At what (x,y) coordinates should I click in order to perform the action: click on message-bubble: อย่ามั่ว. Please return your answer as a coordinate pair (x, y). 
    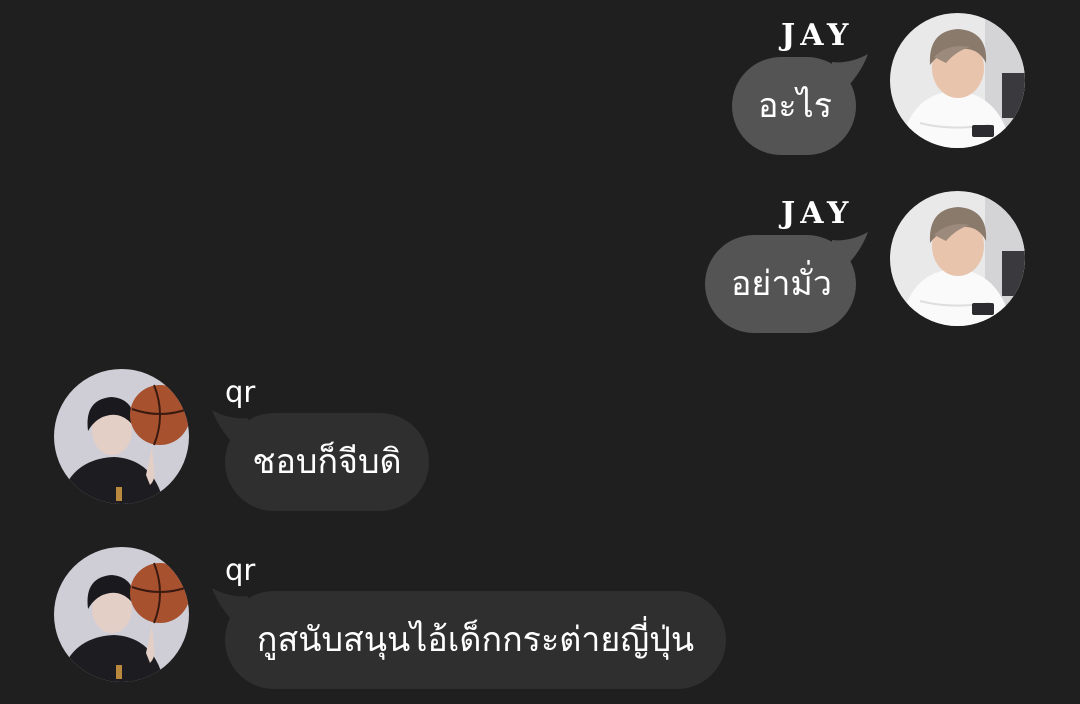
    Looking at the image, I should click on (780, 284).